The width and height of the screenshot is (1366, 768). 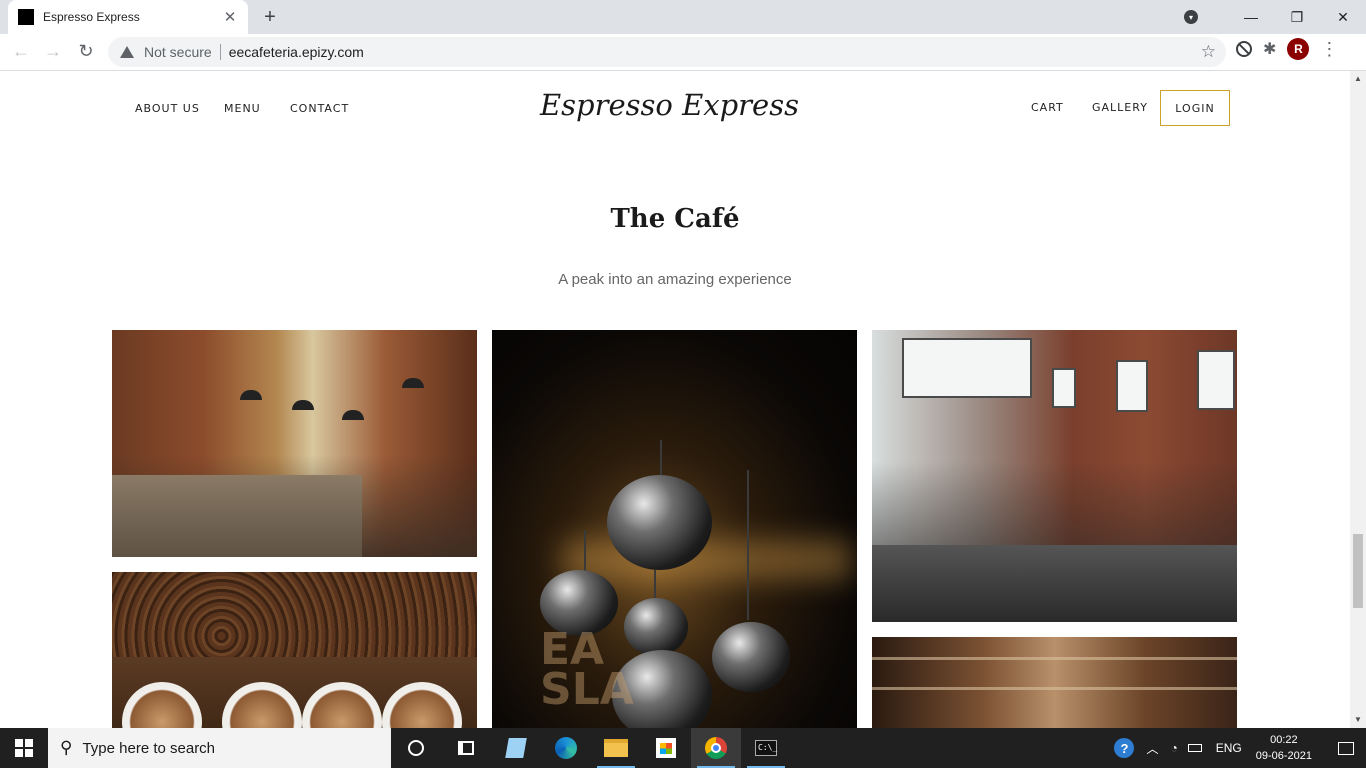 I want to click on network-icon: ◔, so click(x=1173, y=748).